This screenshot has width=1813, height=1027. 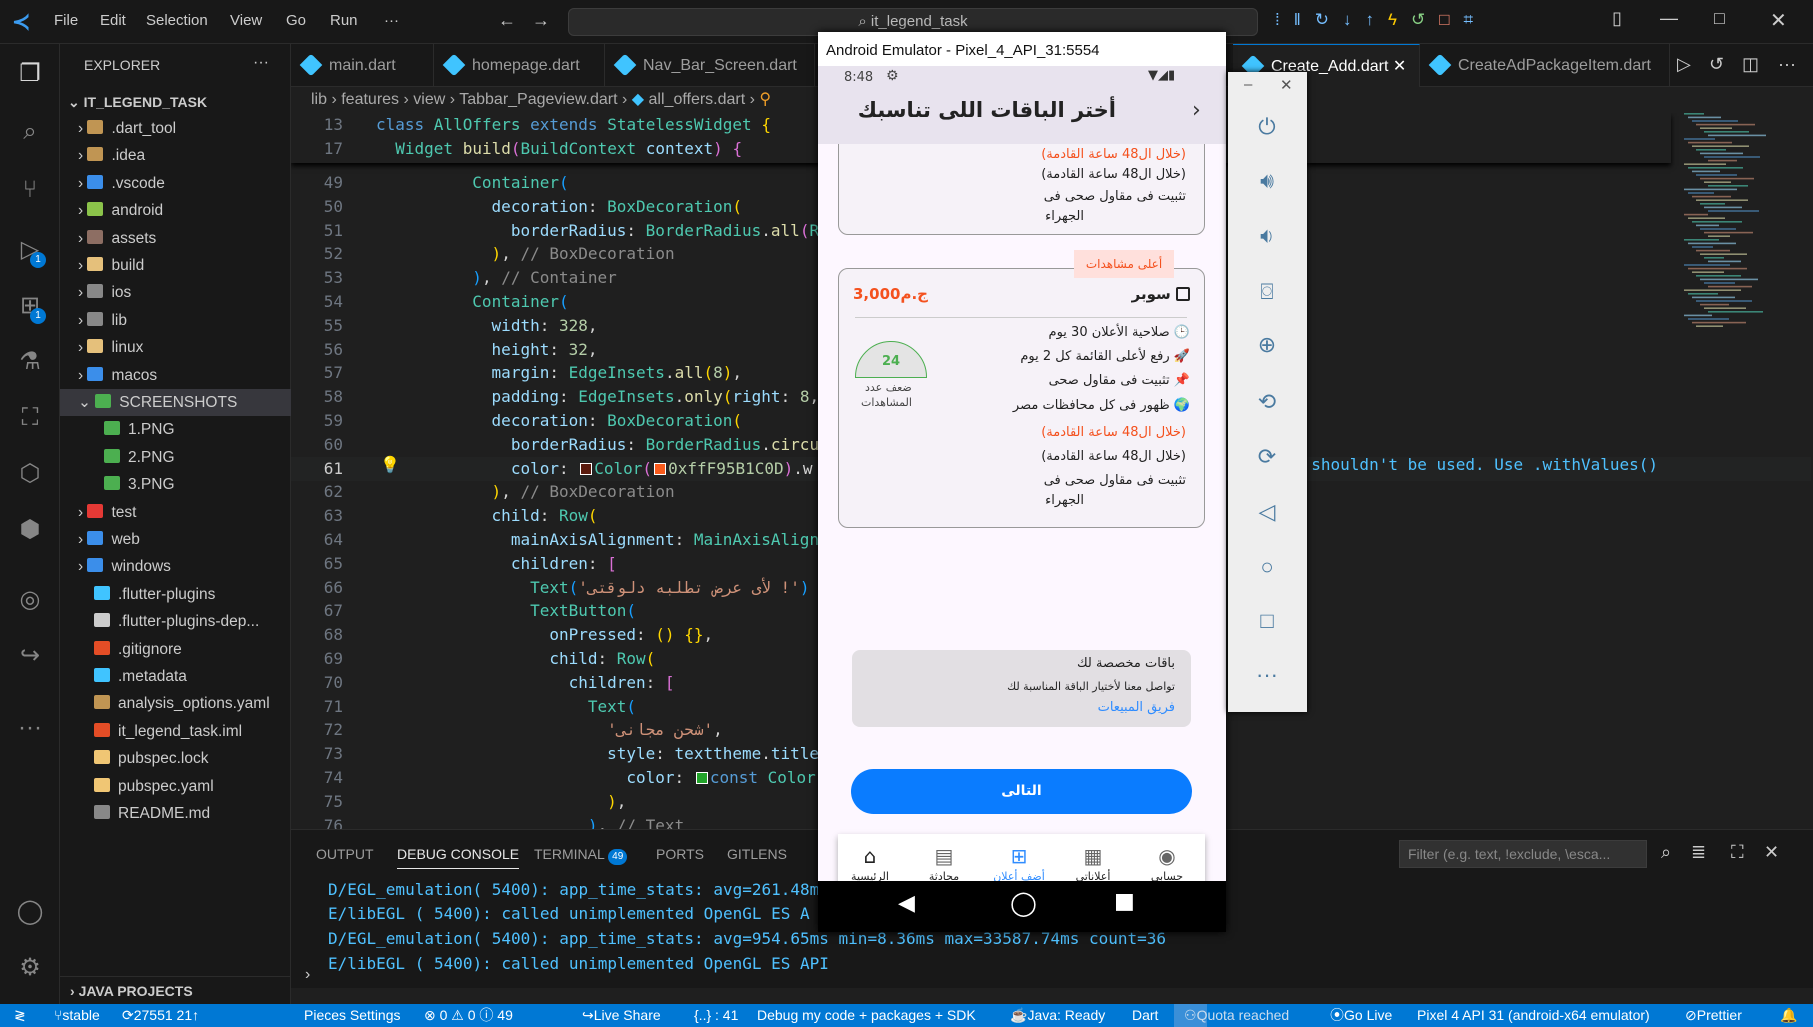 I want to click on tree-item: › build, so click(x=175, y=265).